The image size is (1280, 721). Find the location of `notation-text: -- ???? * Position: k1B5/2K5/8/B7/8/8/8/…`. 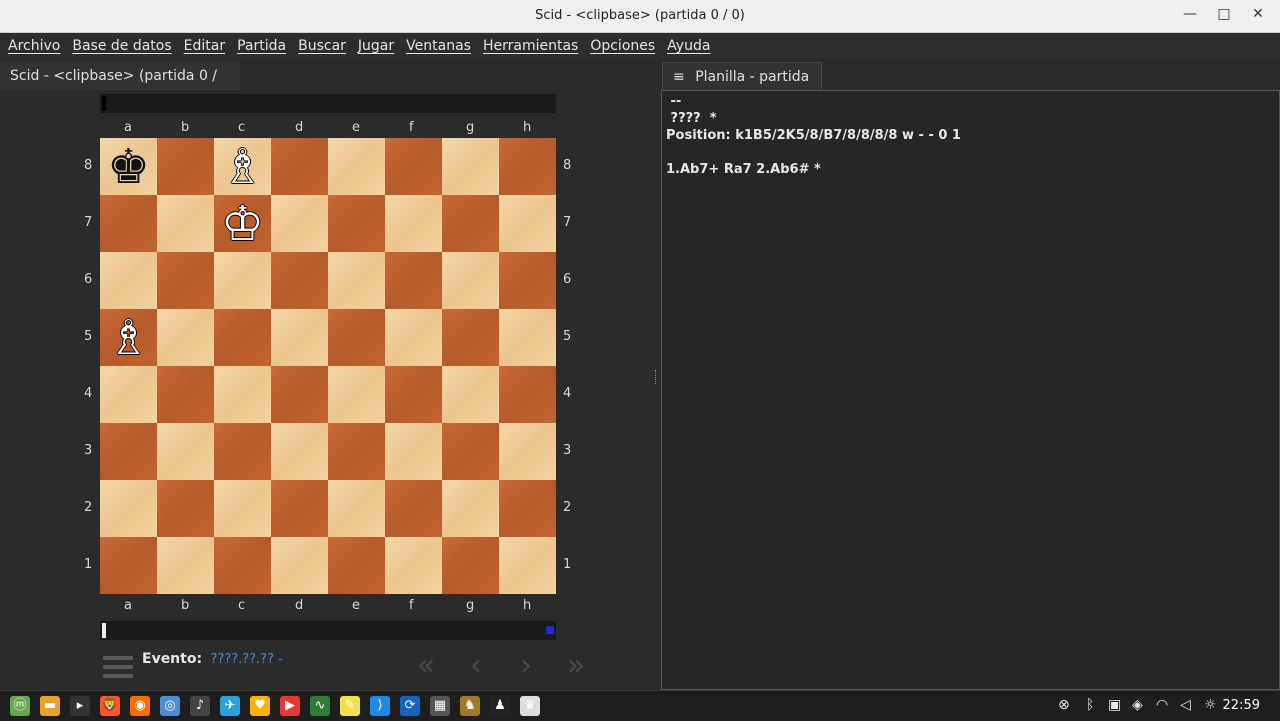

notation-text: -- ???? * Position: k1B5/2K5/8/B7/8/8/8/… is located at coordinates (813, 135).